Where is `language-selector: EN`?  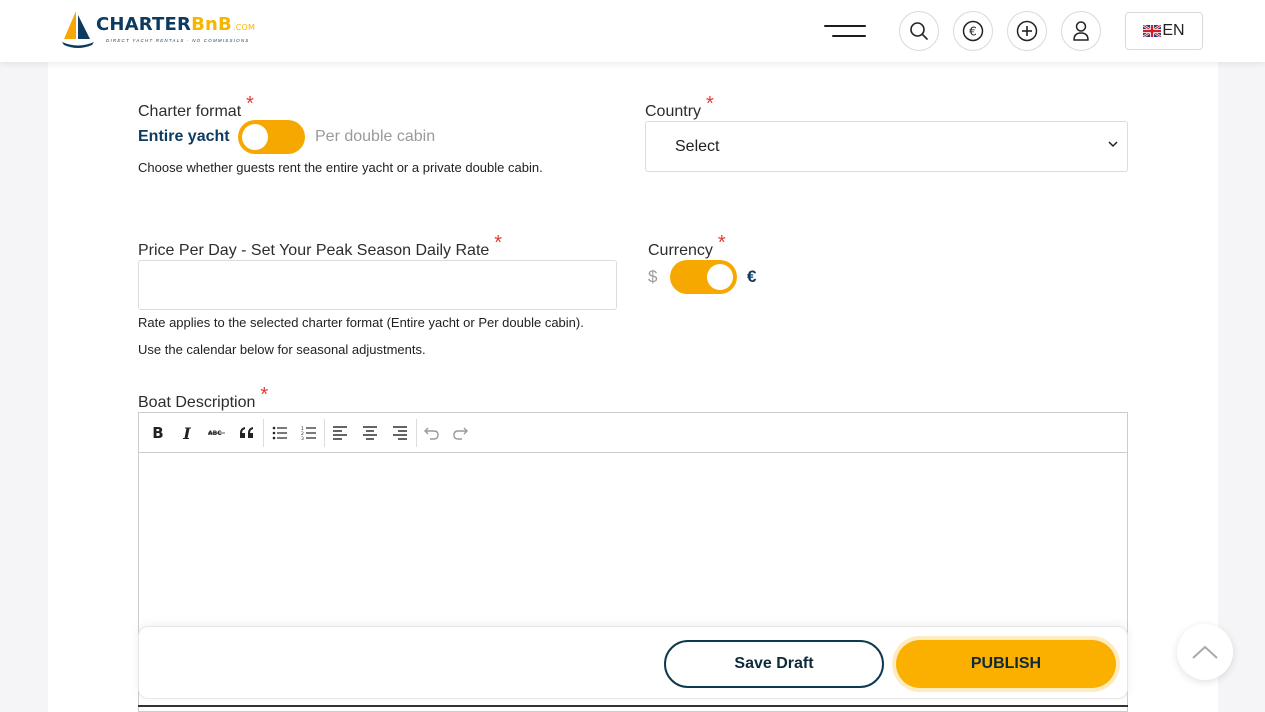 language-selector: EN is located at coordinates (1164, 31).